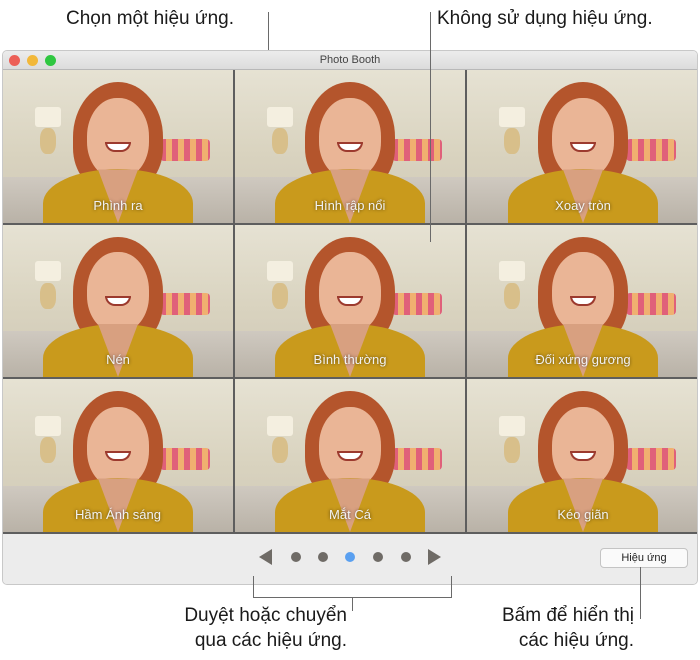  Describe the element at coordinates (118, 205) in the screenshot. I see `effect-label: Phình ra` at that location.